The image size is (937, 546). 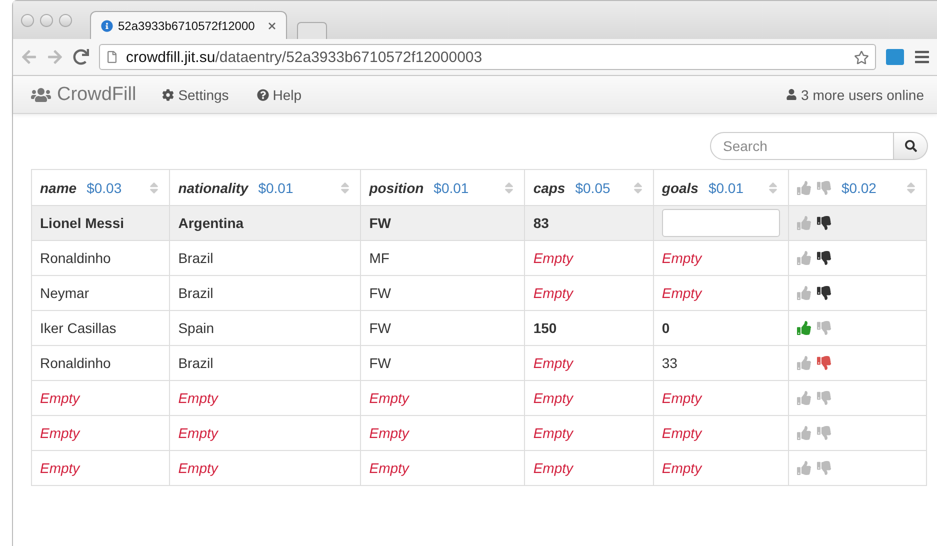 I want to click on table-cell: Neymar, so click(x=65, y=293).